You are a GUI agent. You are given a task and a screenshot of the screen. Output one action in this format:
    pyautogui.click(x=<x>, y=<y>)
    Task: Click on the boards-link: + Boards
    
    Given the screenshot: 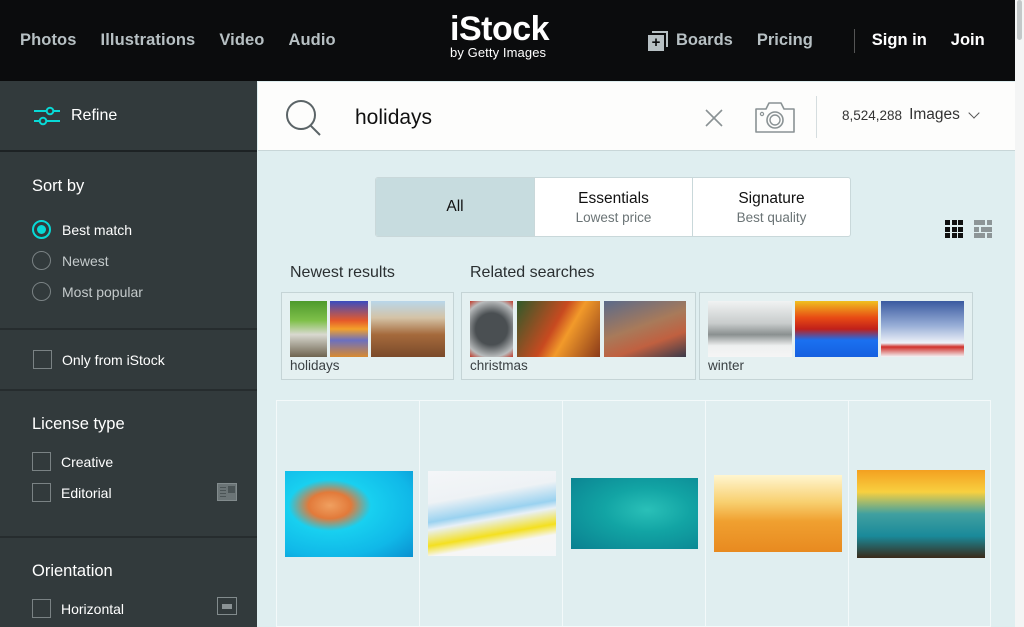 What is the action you would take?
    pyautogui.click(x=690, y=40)
    